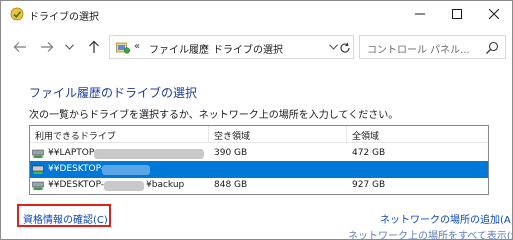 The image size is (513, 240). Describe the element at coordinates (259, 134) in the screenshot. I see `list-header: 利用できるドライブ 空き領域 全領域` at that location.